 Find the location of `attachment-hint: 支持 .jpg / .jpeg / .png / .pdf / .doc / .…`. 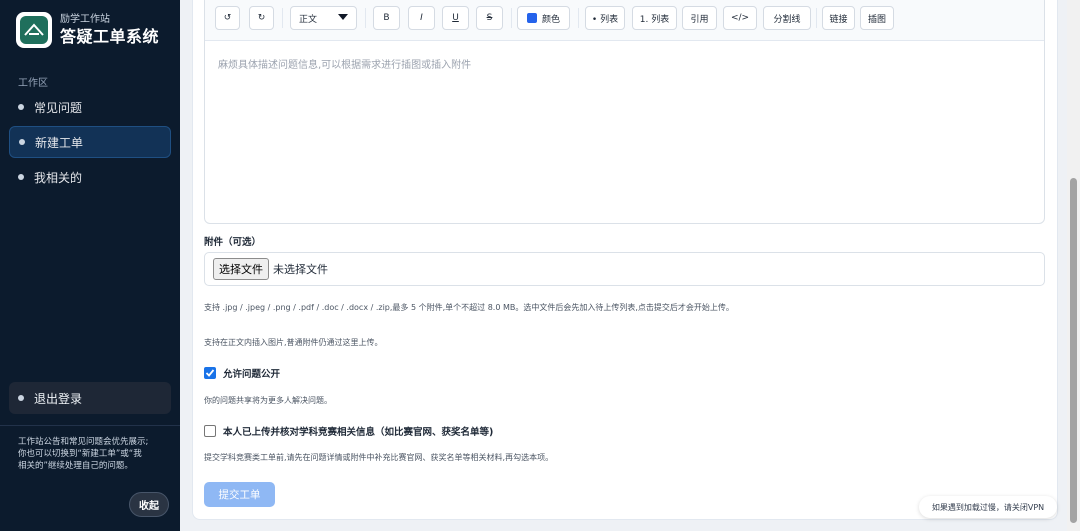

attachment-hint: 支持 .jpg / .jpeg / .png / .pdf / .doc / .… is located at coordinates (469, 307).